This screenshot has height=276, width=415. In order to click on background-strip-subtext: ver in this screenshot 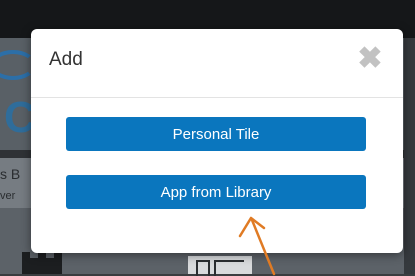, I will do `click(8, 196)`.